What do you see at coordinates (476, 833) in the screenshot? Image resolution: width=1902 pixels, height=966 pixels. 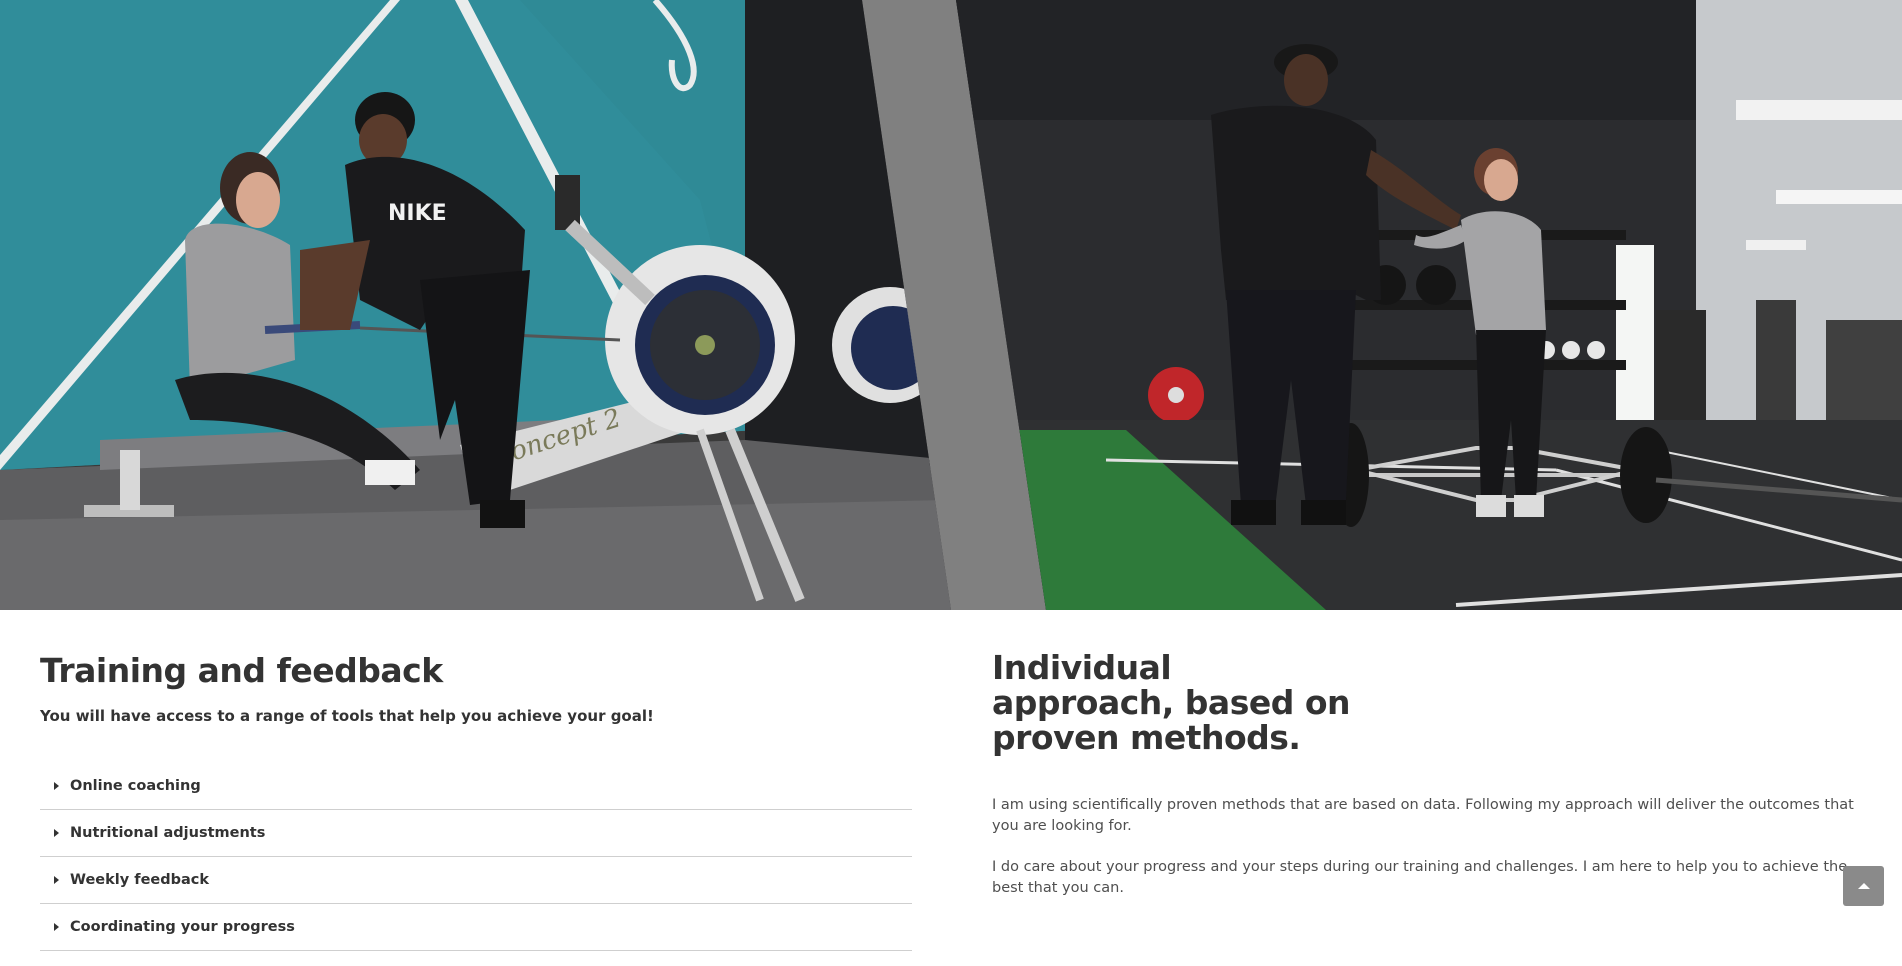 I see `accordion-item-nutritional-adjustments: Nutritional adjustments` at bounding box center [476, 833].